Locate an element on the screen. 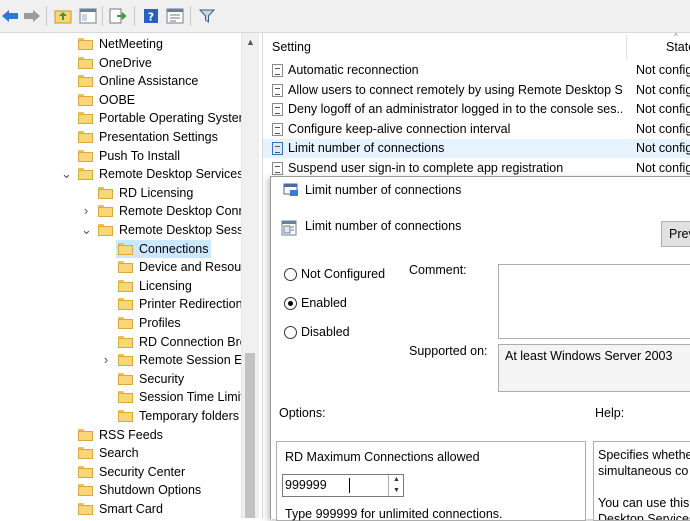 This screenshot has width=690, height=521. tree-item: Smart Card is located at coordinates (158, 509).